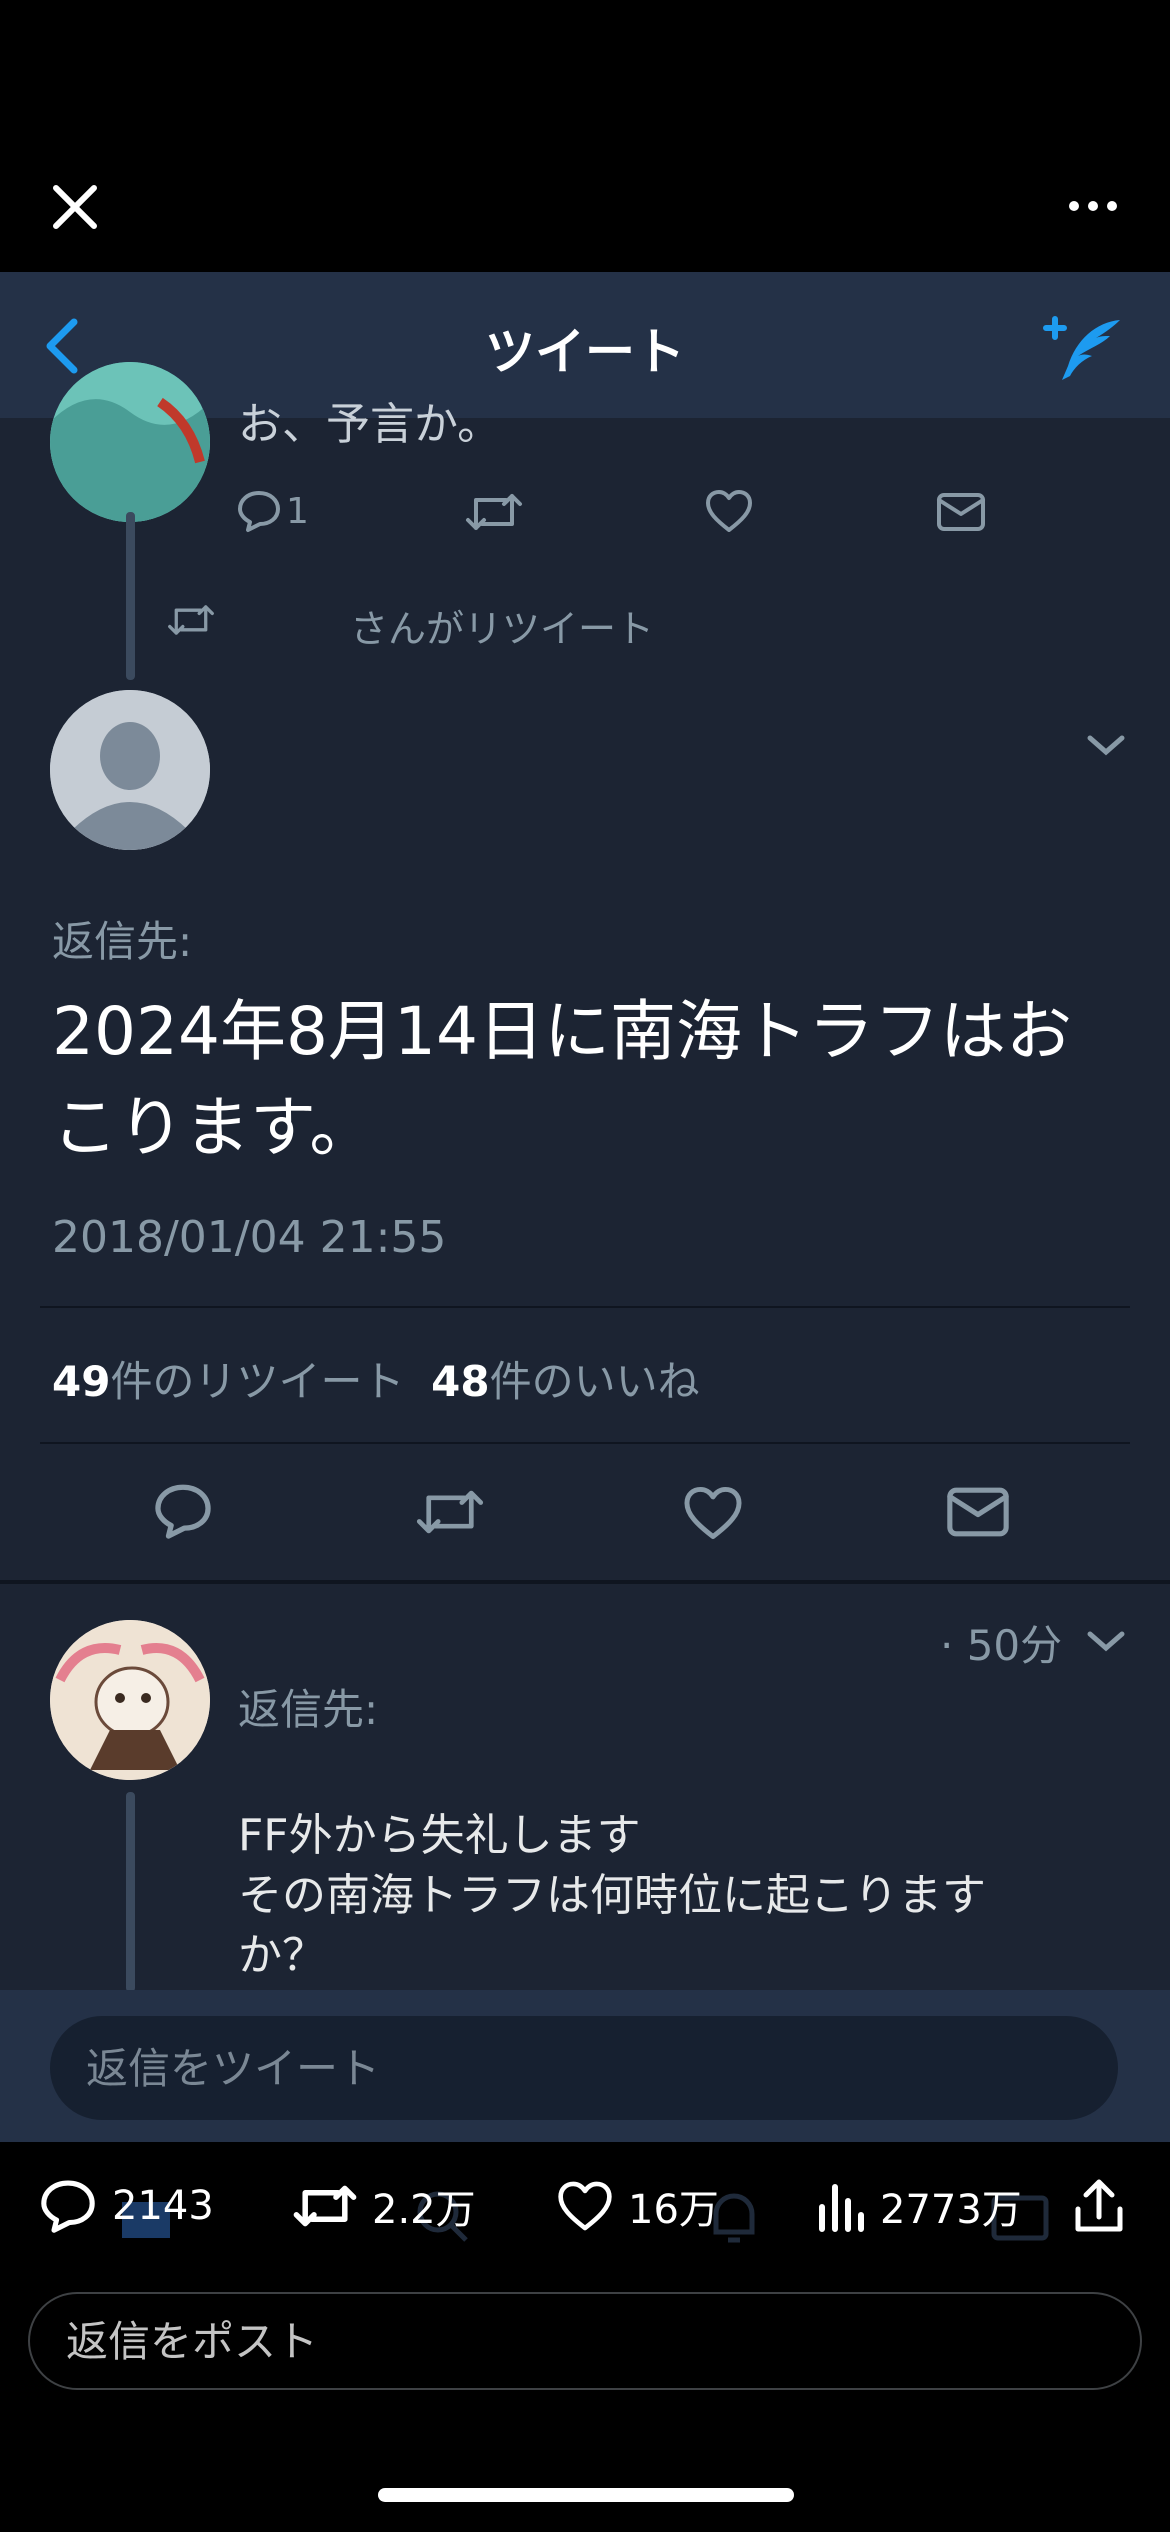 This screenshot has width=1170, height=2532. I want to click on prev-reply-action: 1, so click(272, 511).